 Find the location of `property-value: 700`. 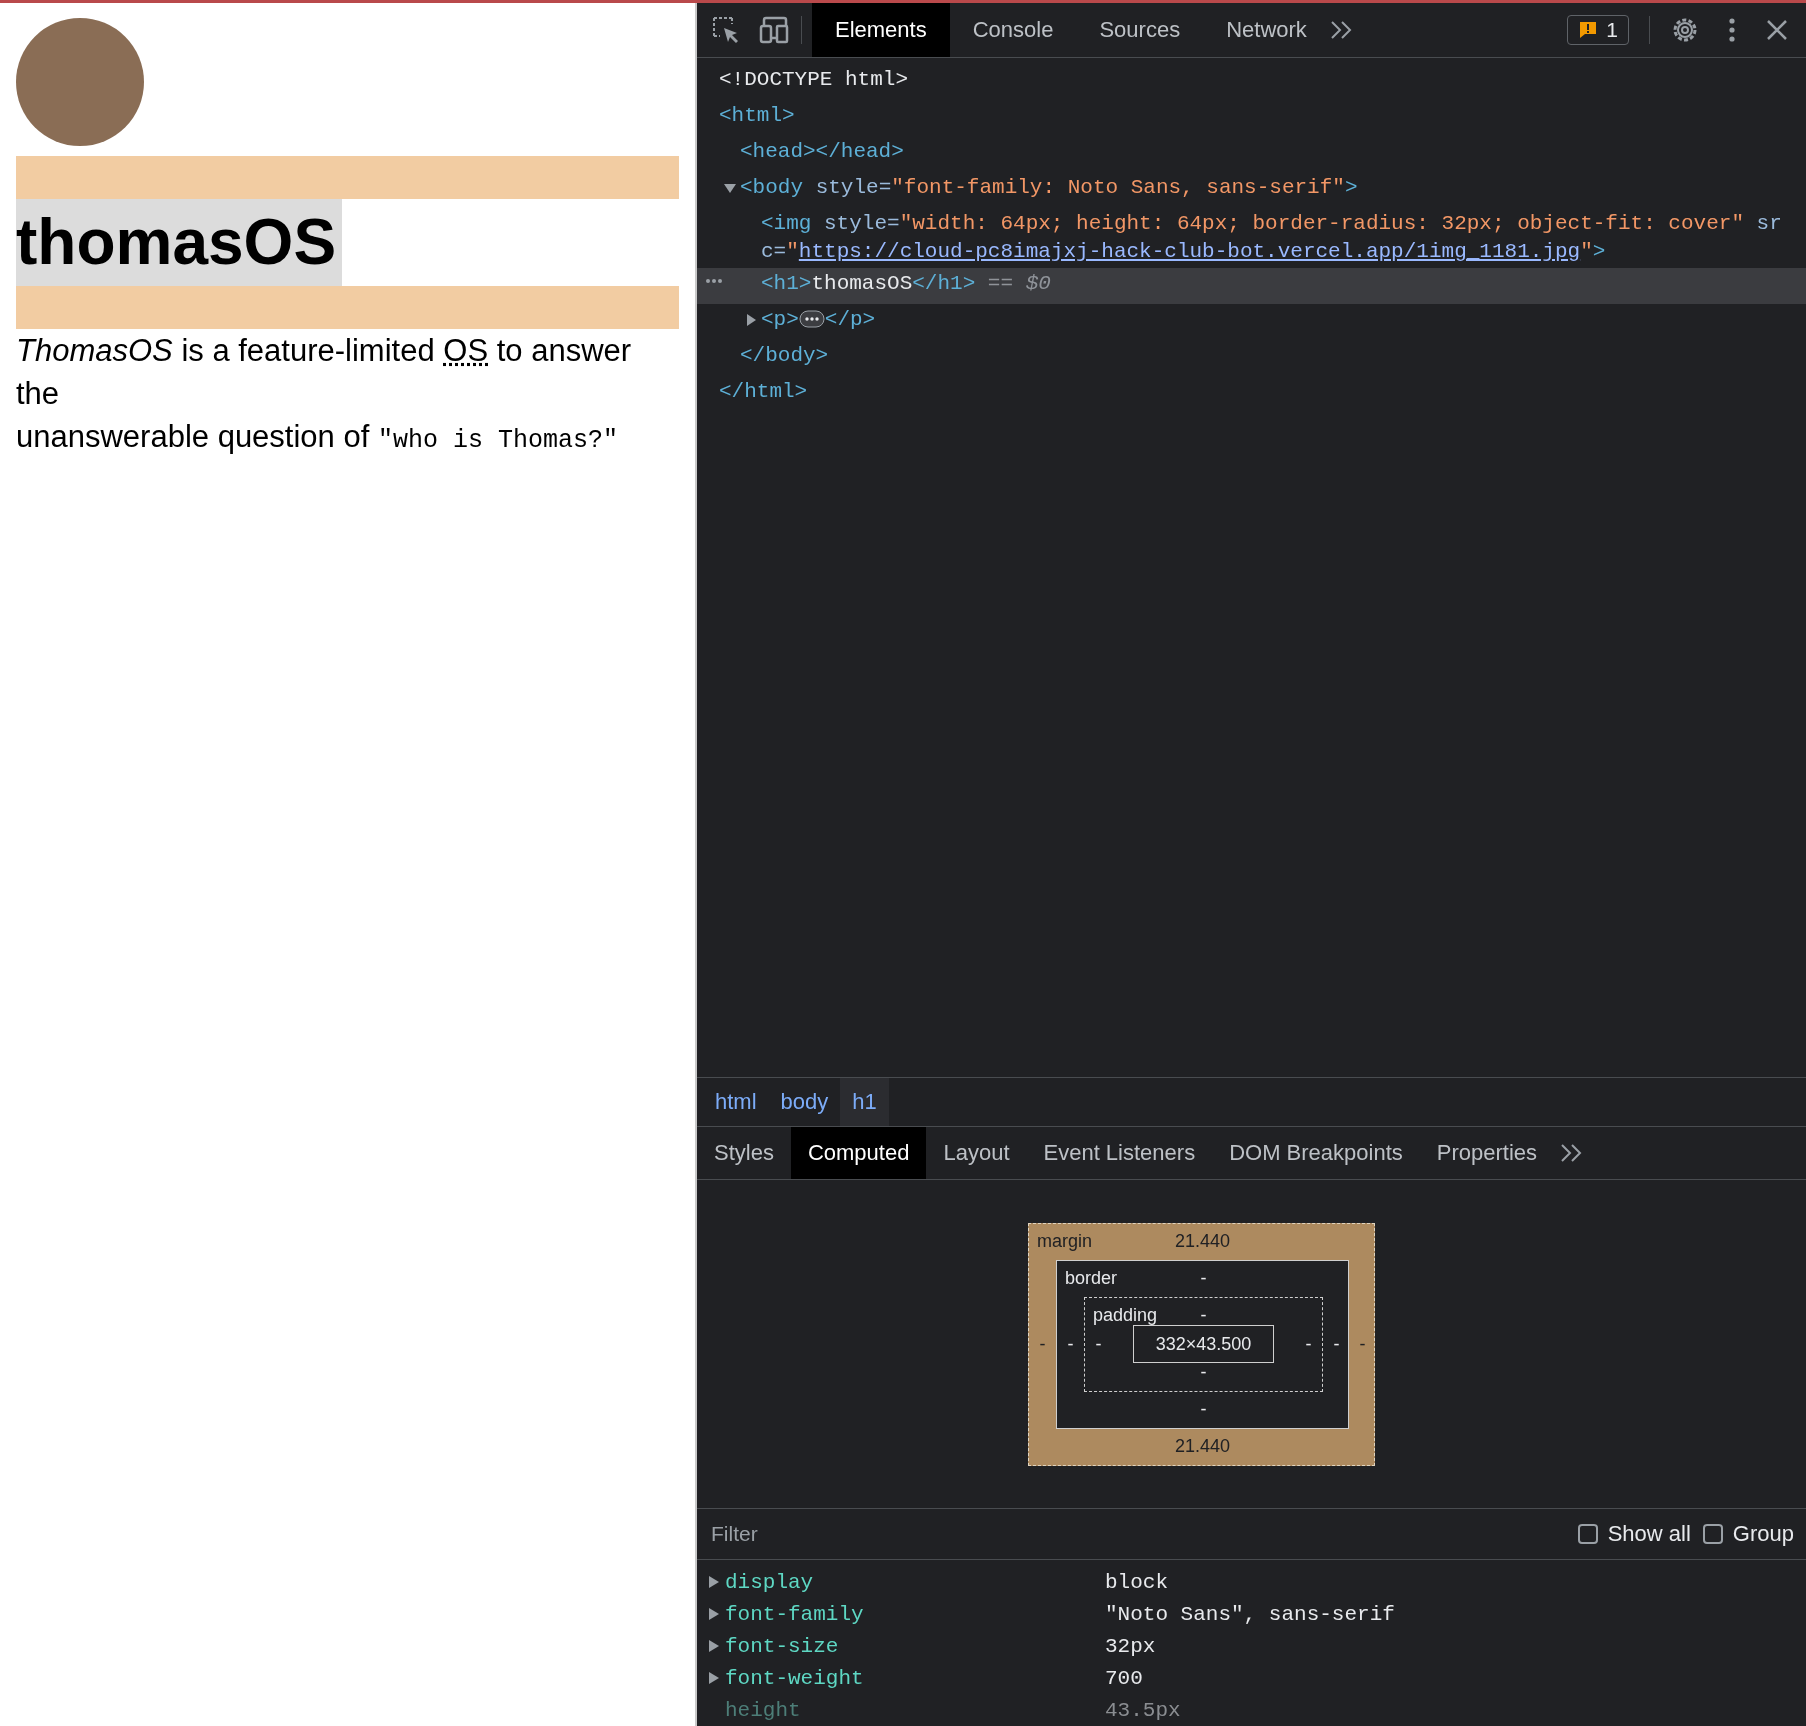

property-value: 700 is located at coordinates (1124, 1678).